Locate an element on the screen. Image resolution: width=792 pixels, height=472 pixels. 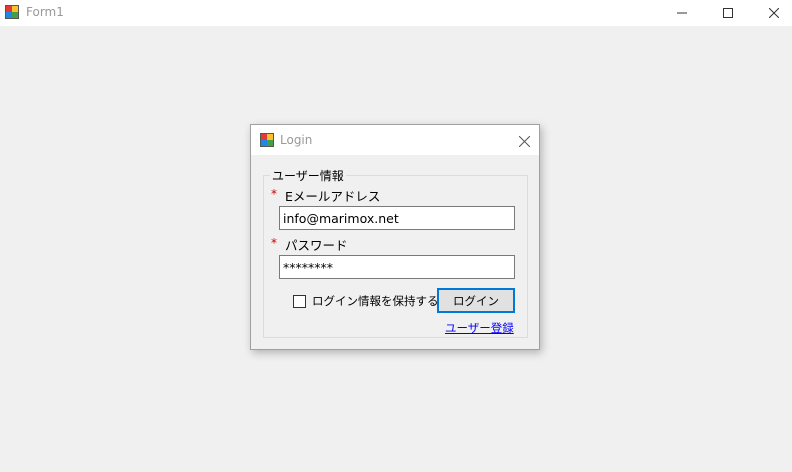
email-label: Eメールアドレス is located at coordinates (333, 196).